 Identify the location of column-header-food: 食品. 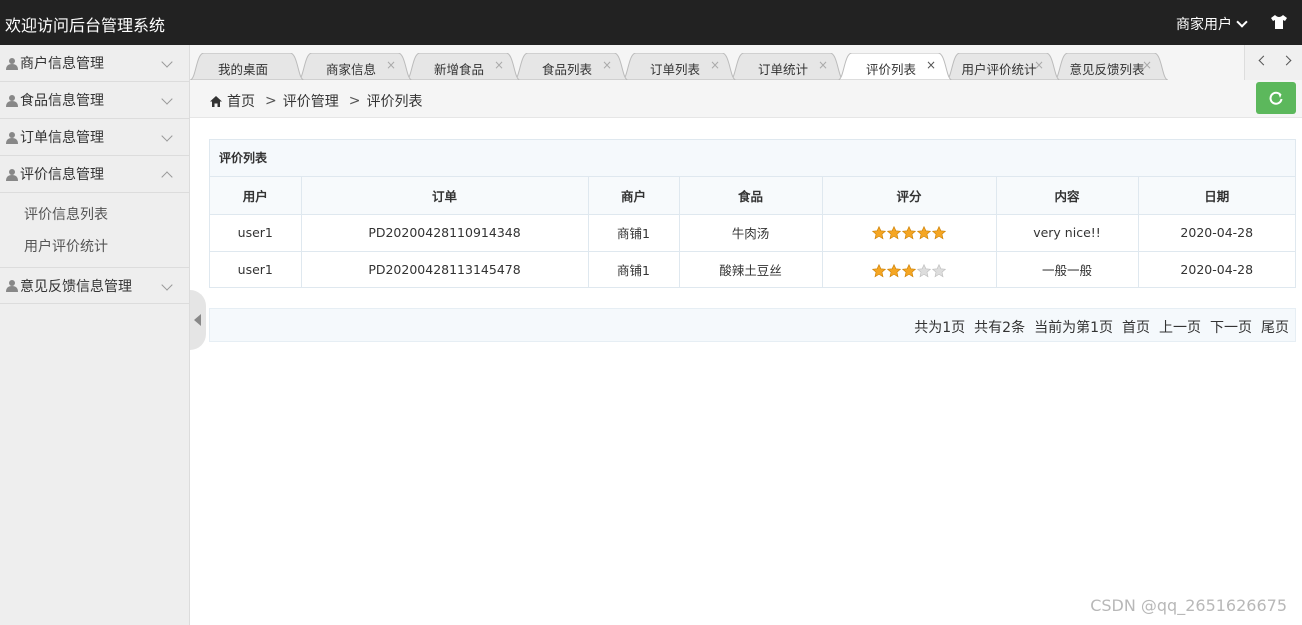
(751, 196).